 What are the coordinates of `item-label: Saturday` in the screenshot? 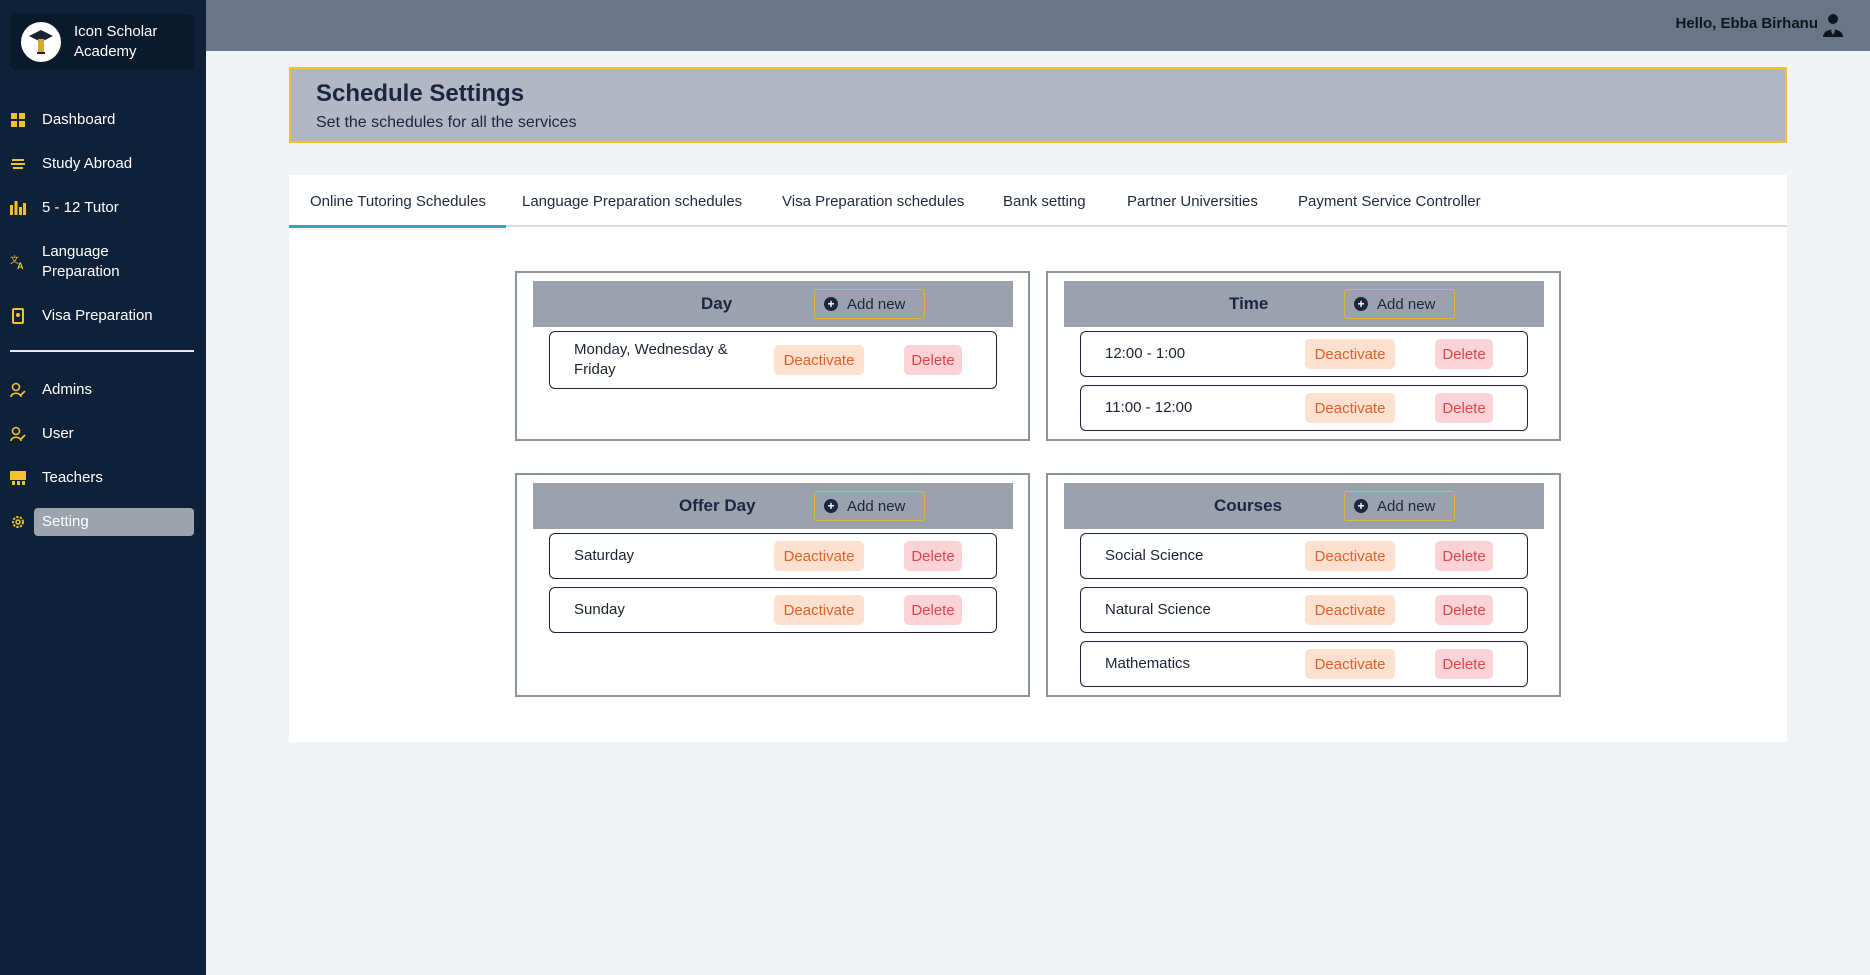 It's located at (604, 555).